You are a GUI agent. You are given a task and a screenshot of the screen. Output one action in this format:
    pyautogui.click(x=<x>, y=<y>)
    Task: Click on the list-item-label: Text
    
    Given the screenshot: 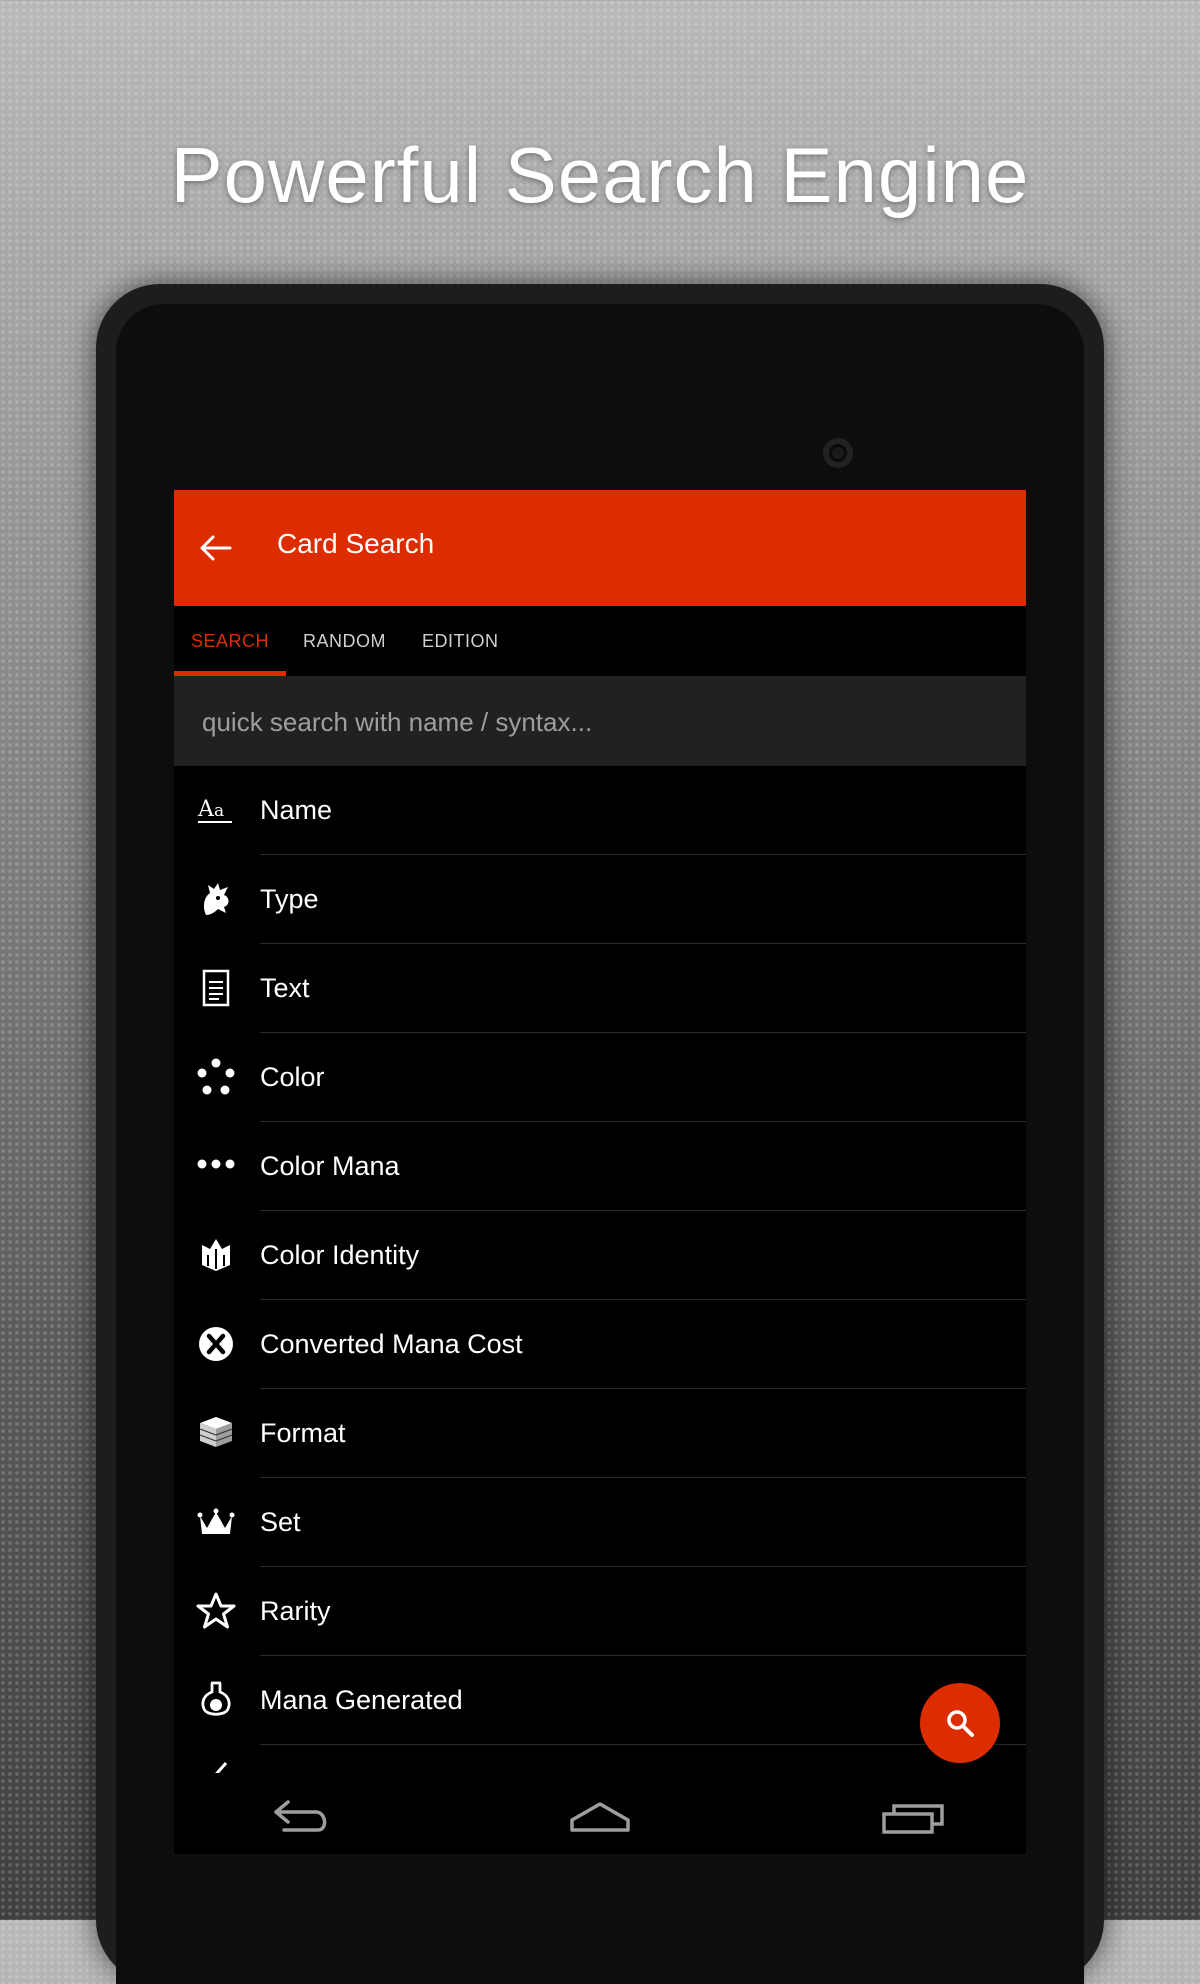 What is the action you would take?
    pyautogui.click(x=285, y=988)
    